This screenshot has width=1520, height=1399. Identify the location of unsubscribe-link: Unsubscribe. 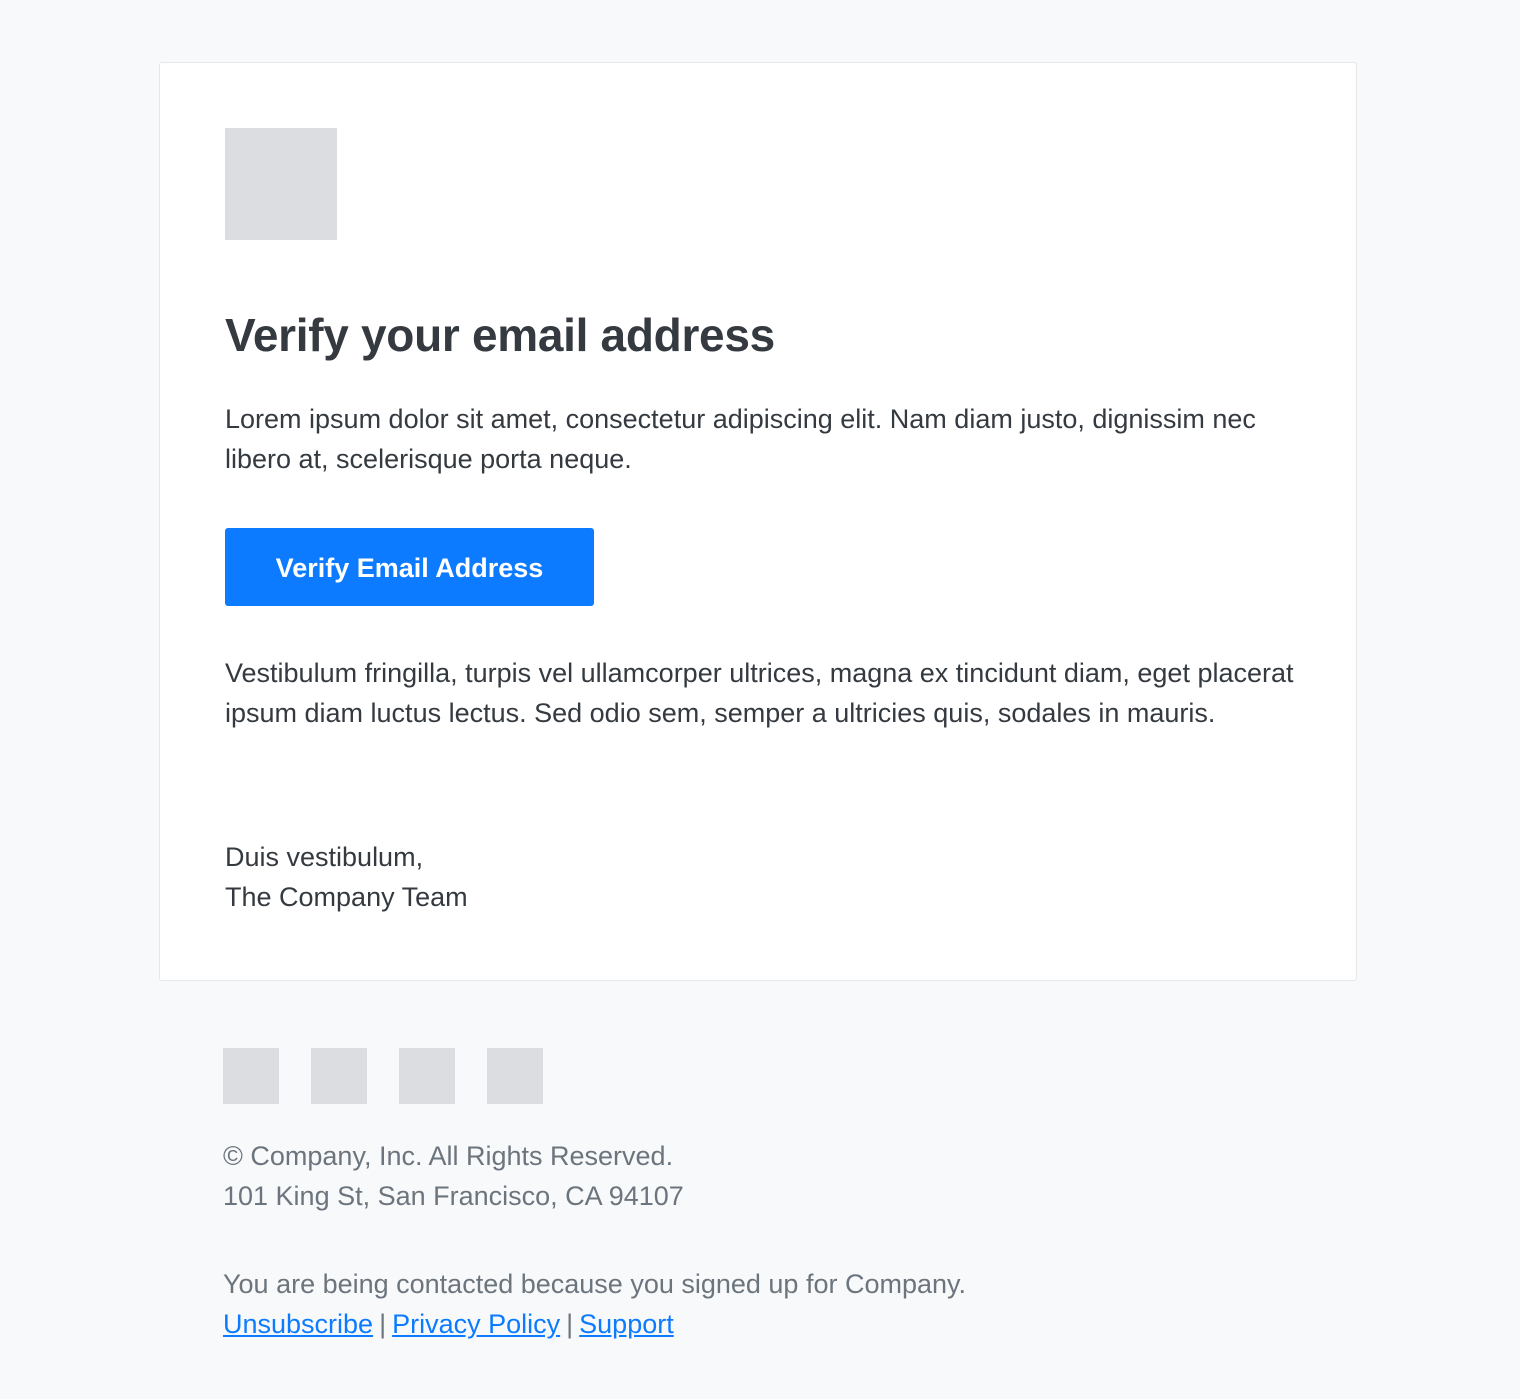
(298, 1324).